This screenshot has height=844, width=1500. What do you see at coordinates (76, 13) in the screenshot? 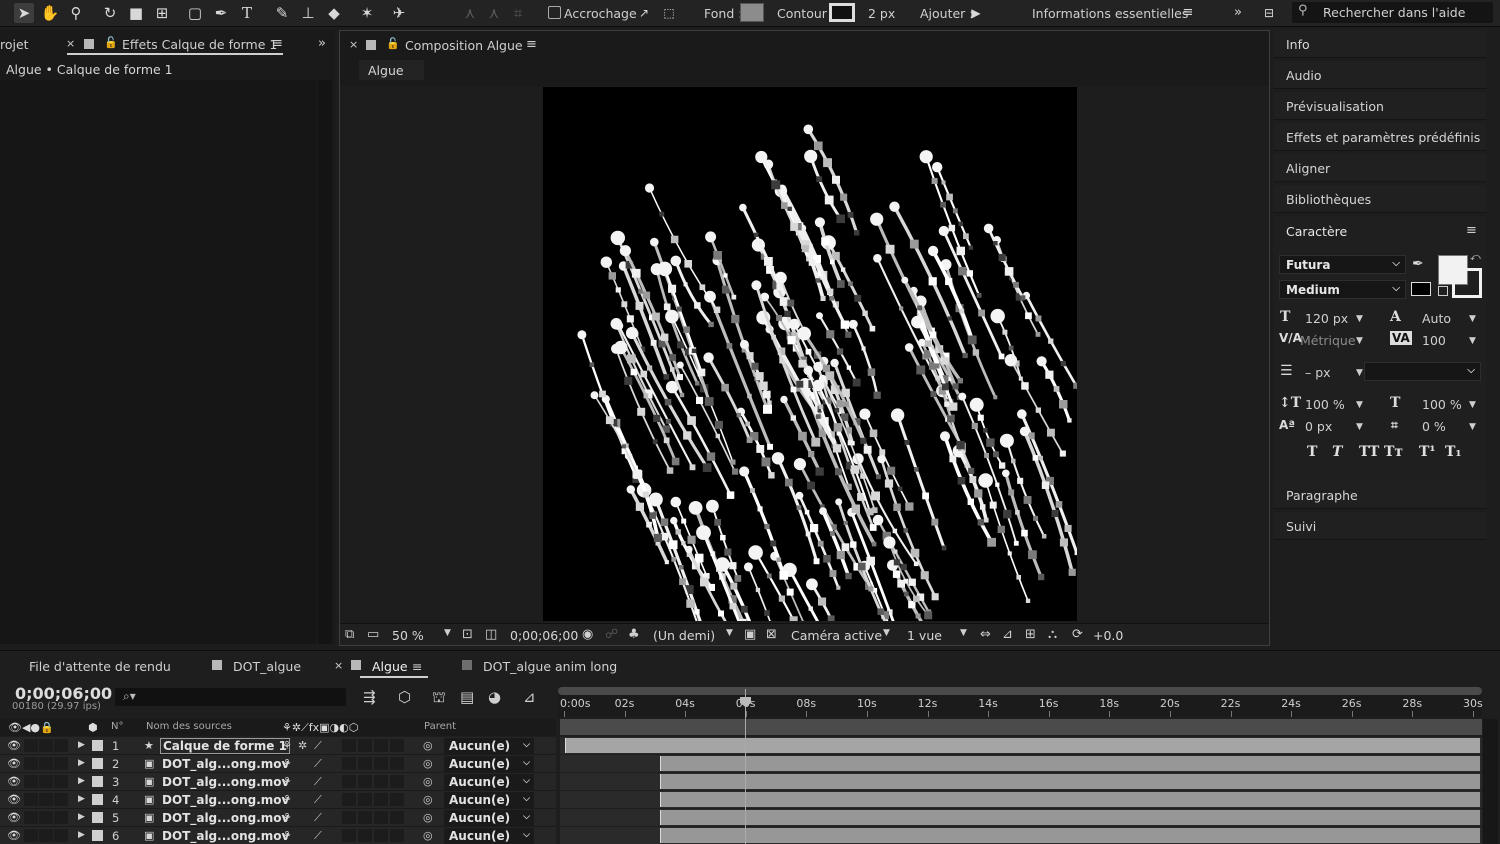
I see `zoom-tool-icon: ⚲` at bounding box center [76, 13].